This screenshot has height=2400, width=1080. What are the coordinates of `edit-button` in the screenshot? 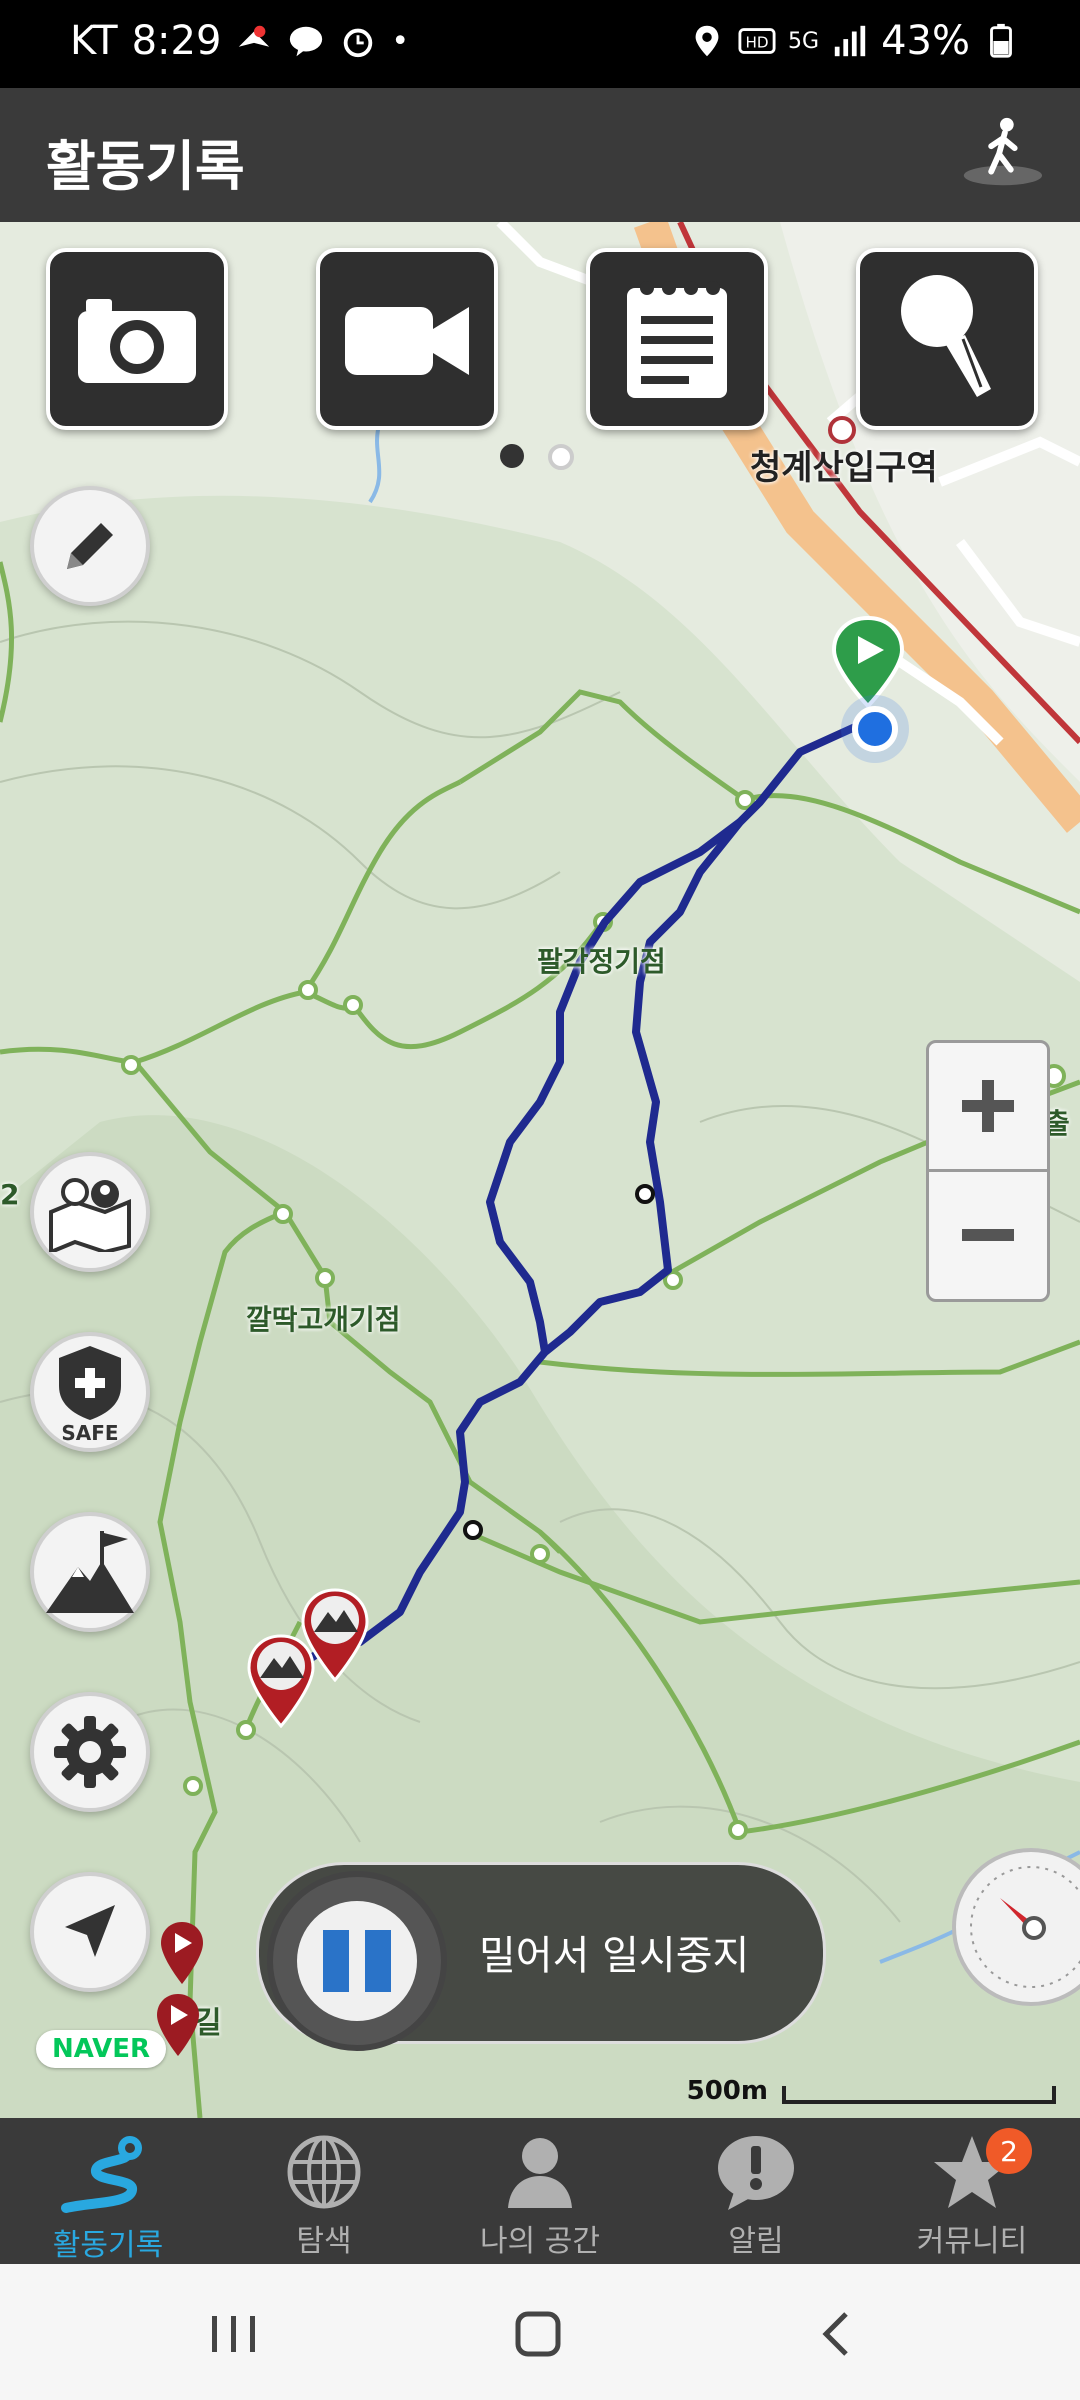 It's located at (90, 546).